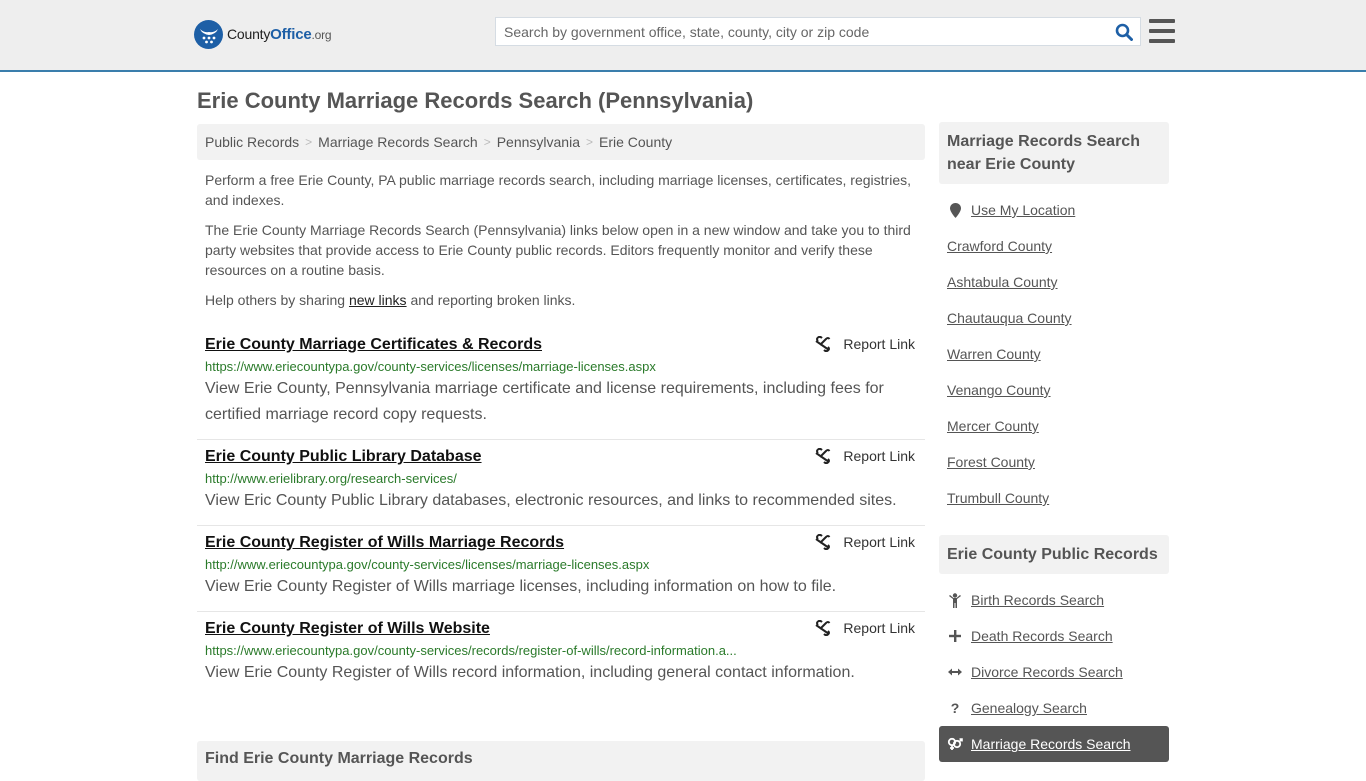 The height and width of the screenshot is (781, 1366). I want to click on use-my-location-link: Use My Location, so click(1023, 210).